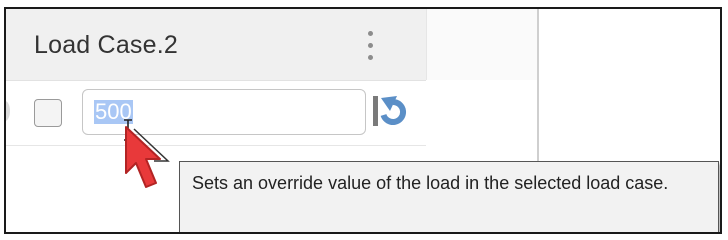 This screenshot has width=728, height=240. I want to click on arrow-cursor-icon, so click(148, 159).